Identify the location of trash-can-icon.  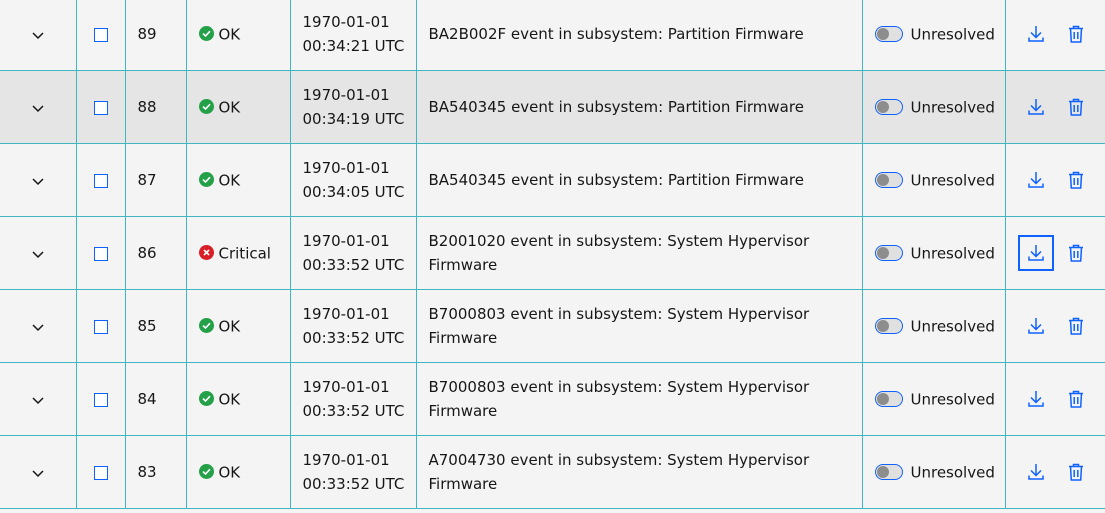
(1075, 107).